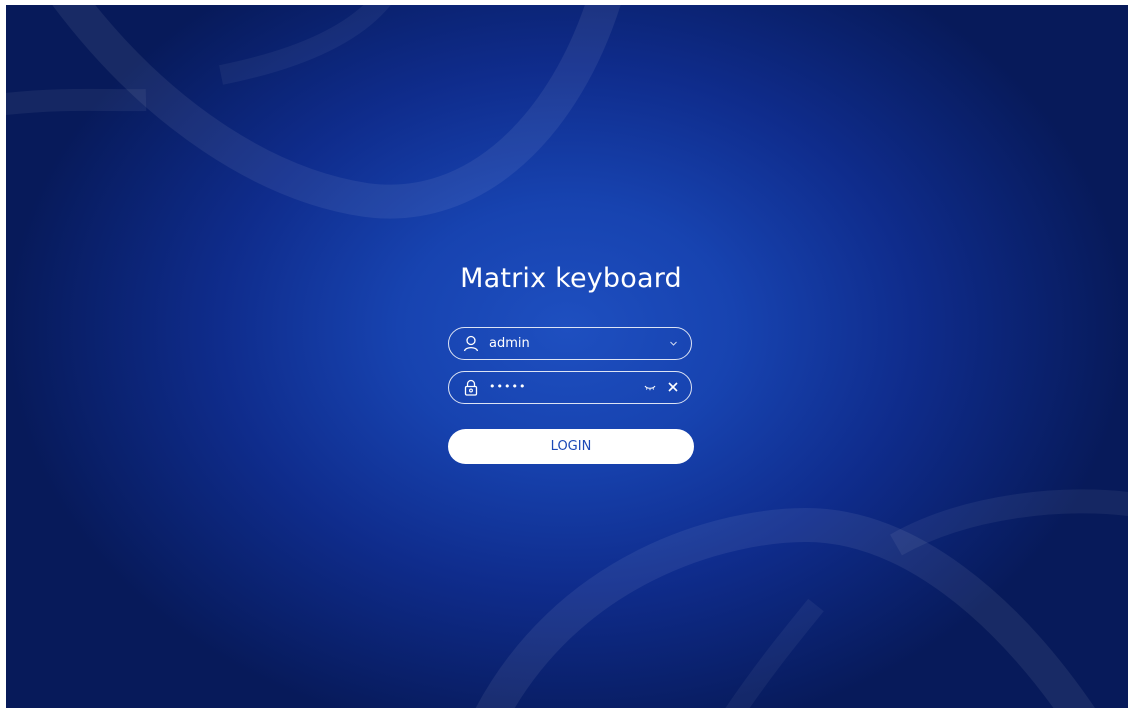  Describe the element at coordinates (471, 343) in the screenshot. I see `user-icon` at that location.